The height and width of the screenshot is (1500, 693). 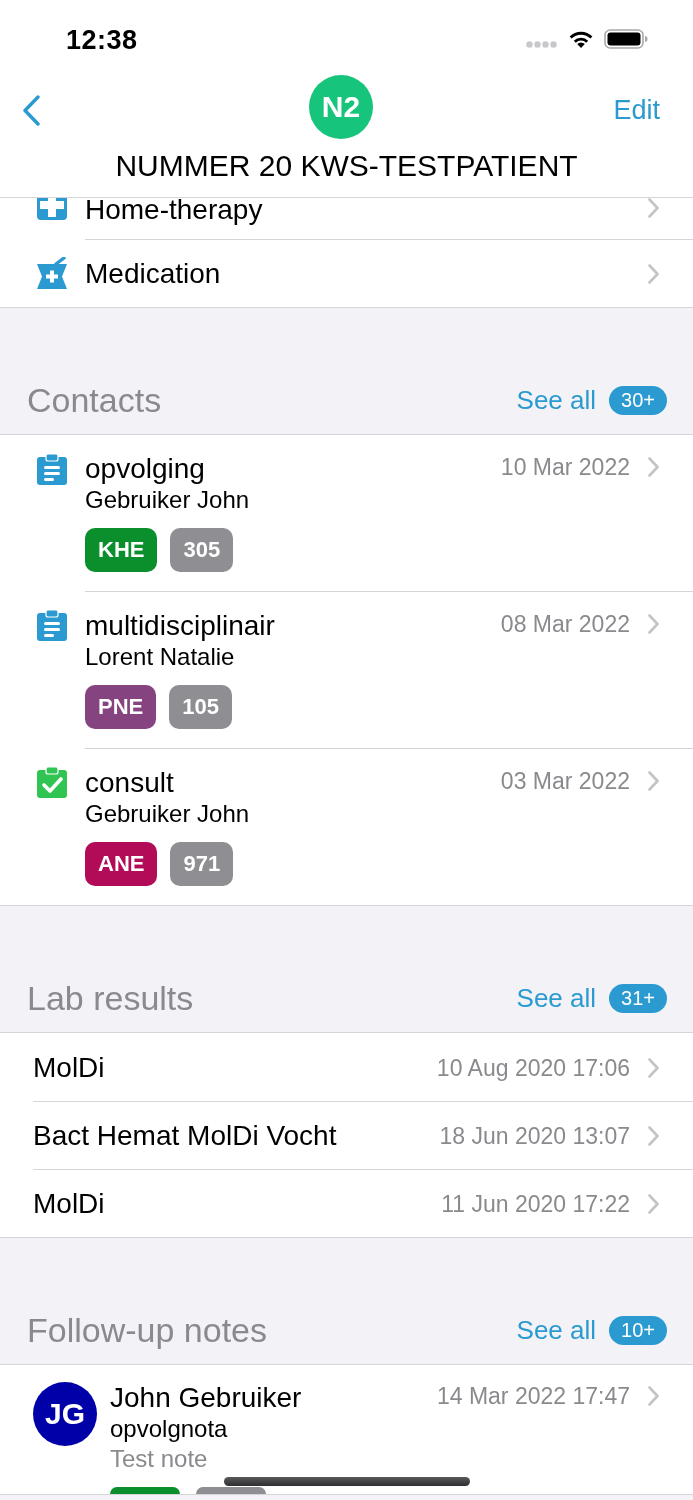 I want to click on section-title: Contacts, so click(x=94, y=400).